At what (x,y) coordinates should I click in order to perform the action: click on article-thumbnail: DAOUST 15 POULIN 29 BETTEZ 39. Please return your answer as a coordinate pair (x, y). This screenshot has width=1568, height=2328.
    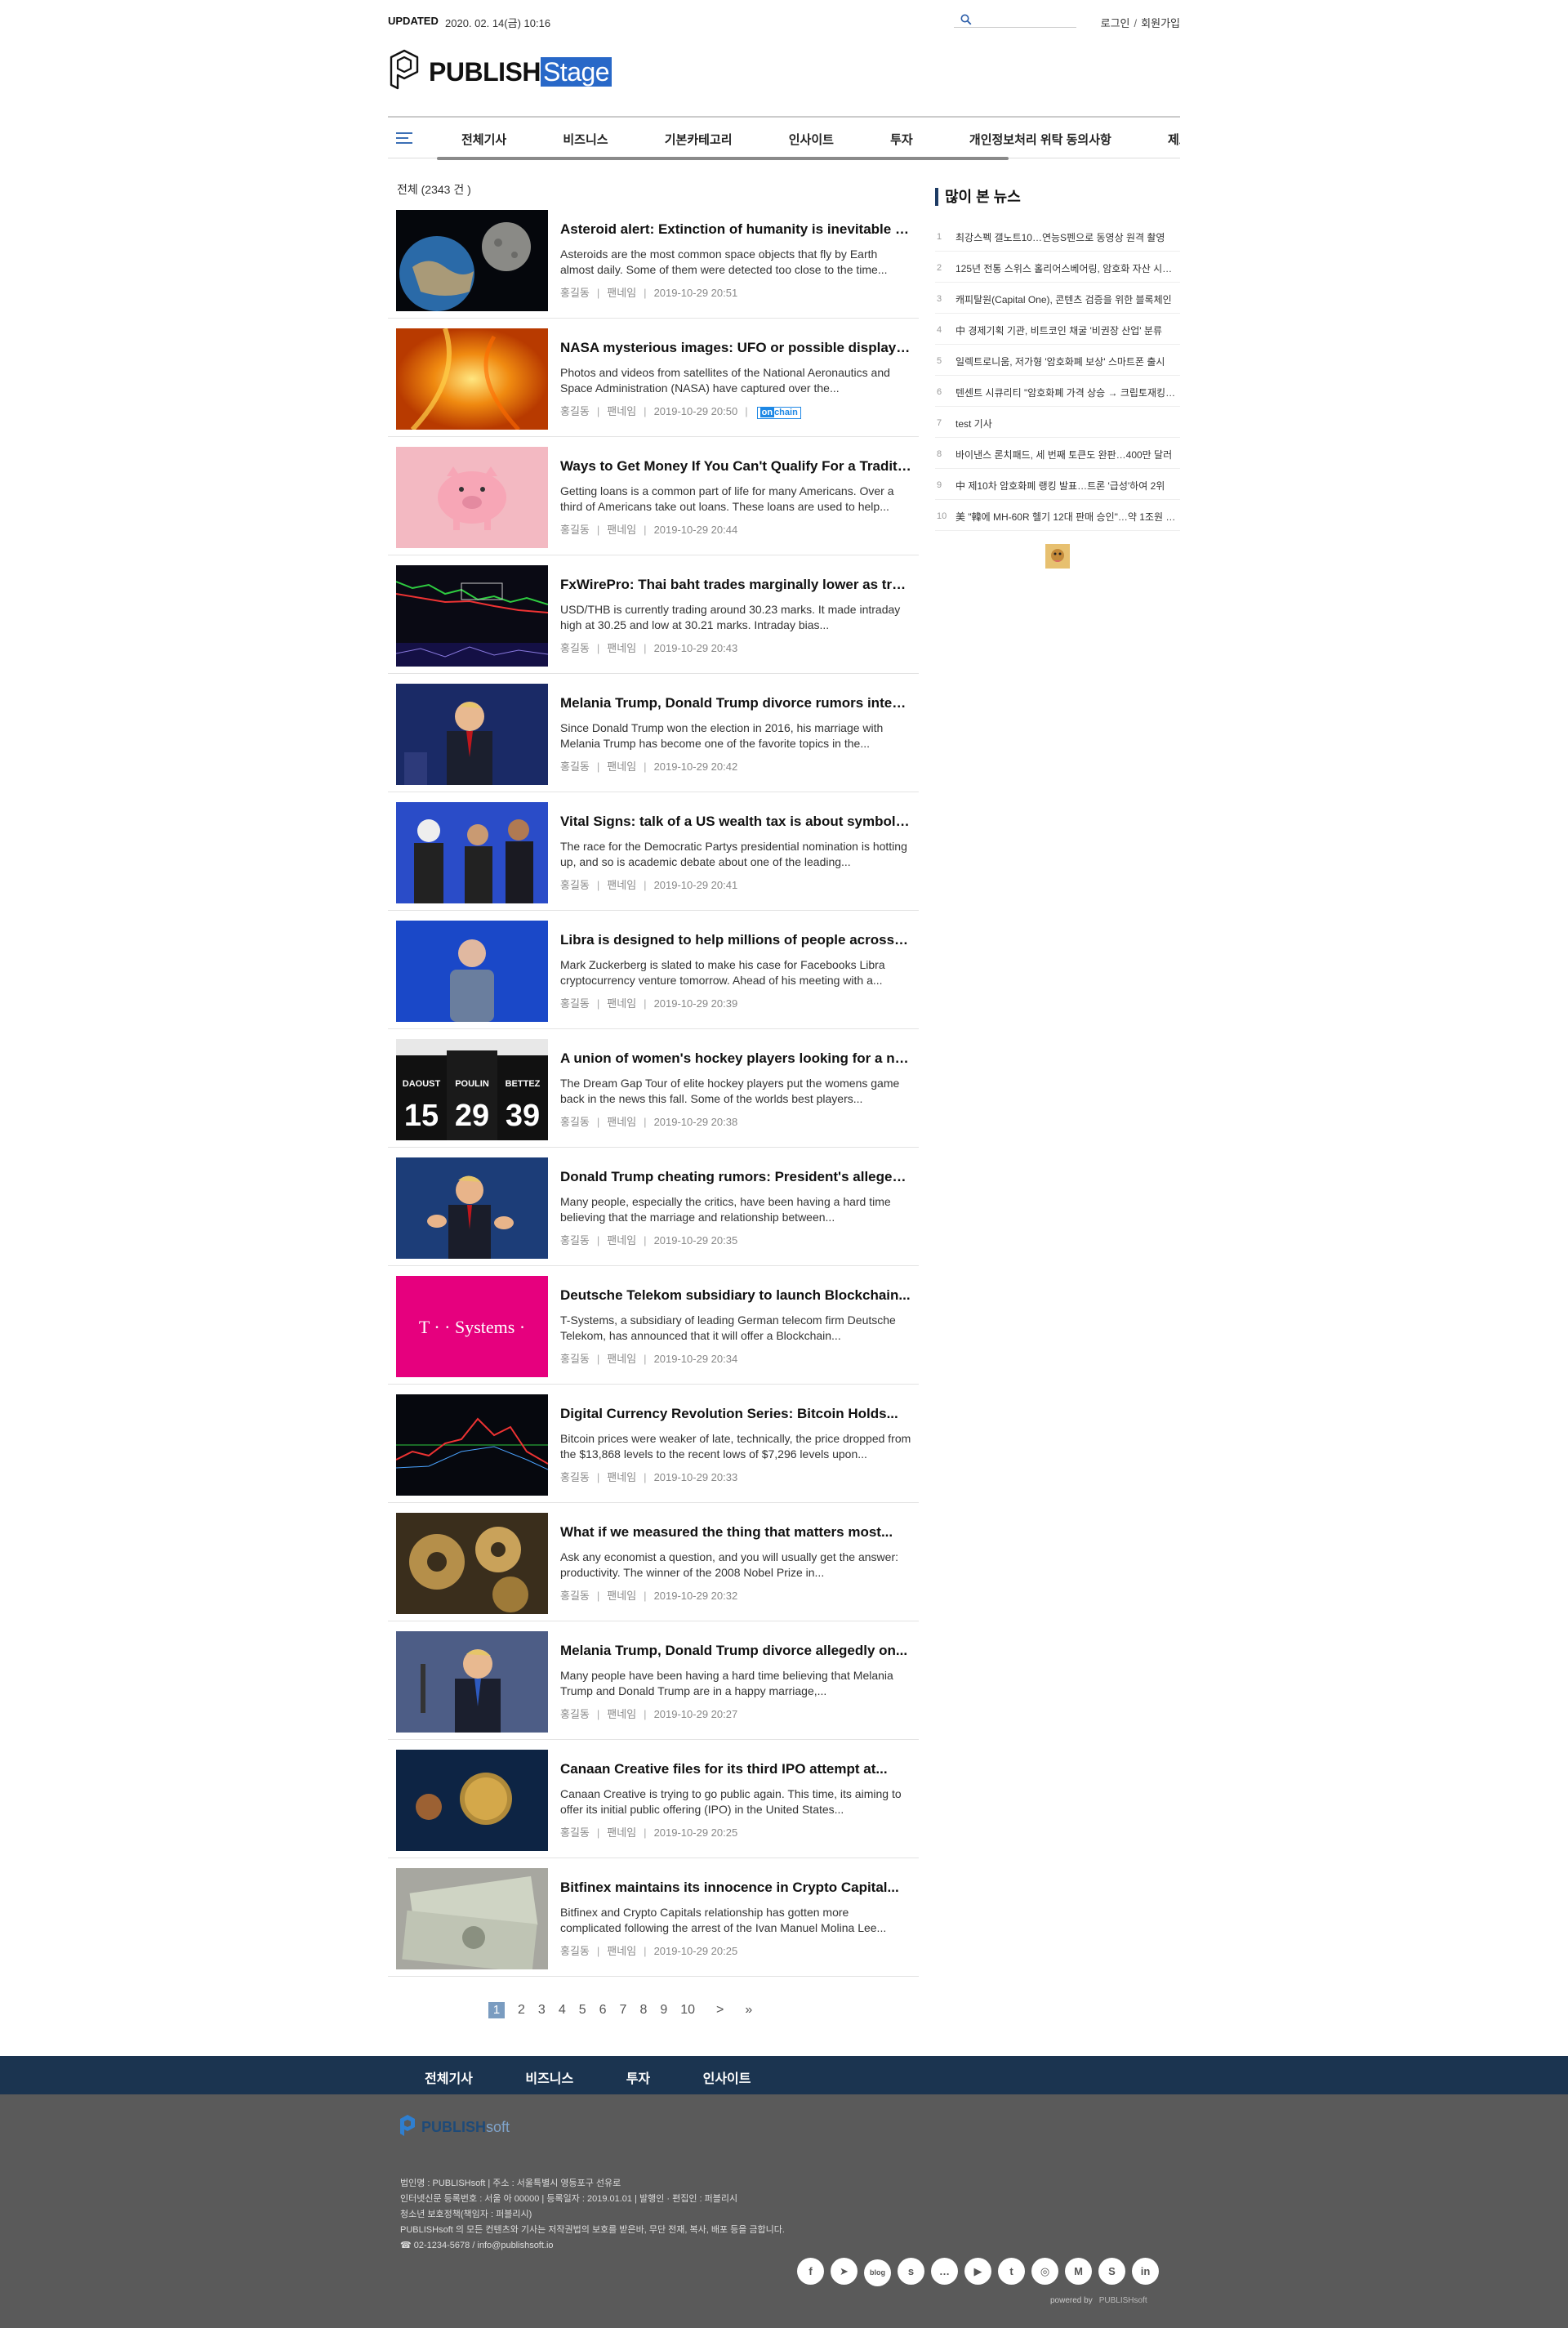
    Looking at the image, I should click on (472, 1090).